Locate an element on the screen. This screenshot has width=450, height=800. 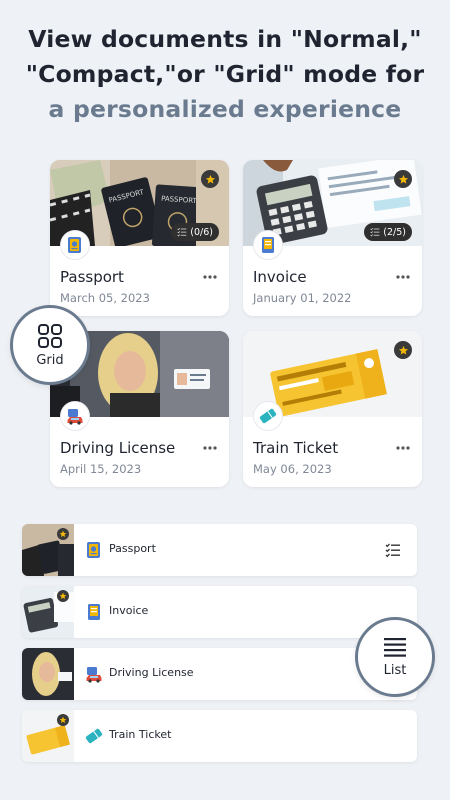
row-title: Train Ticket is located at coordinates (140, 734).